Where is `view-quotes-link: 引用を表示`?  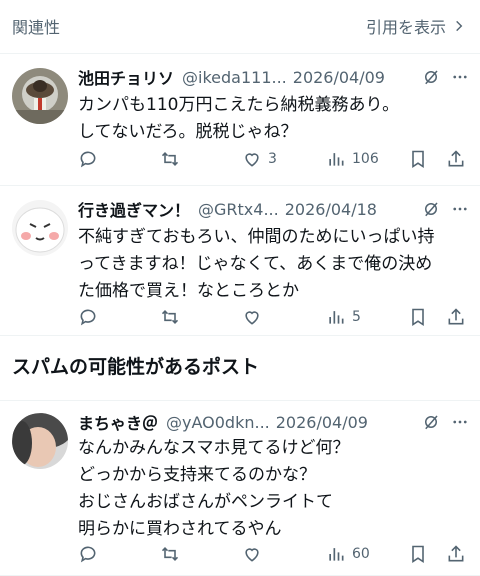 view-quotes-link: 引用を表示 is located at coordinates (416, 26).